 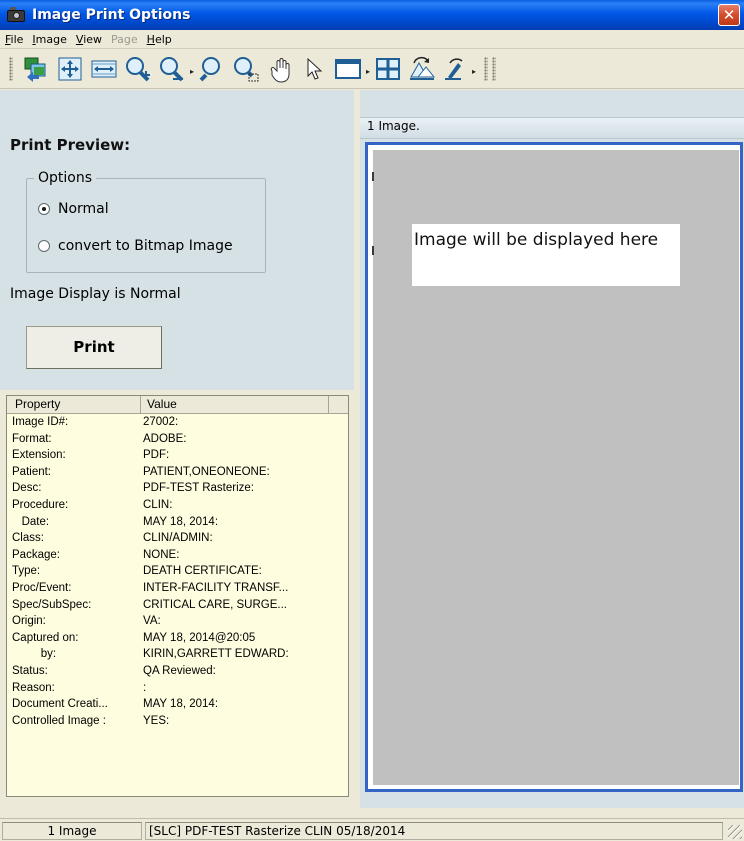 I want to click on property-row: Document Creati... MAY 18, 2014:, so click(x=177, y=704).